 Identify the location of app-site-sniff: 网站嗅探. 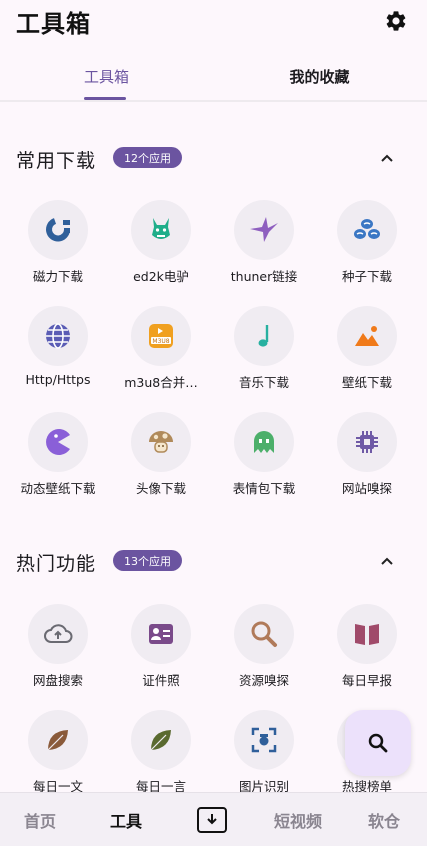
(367, 462).